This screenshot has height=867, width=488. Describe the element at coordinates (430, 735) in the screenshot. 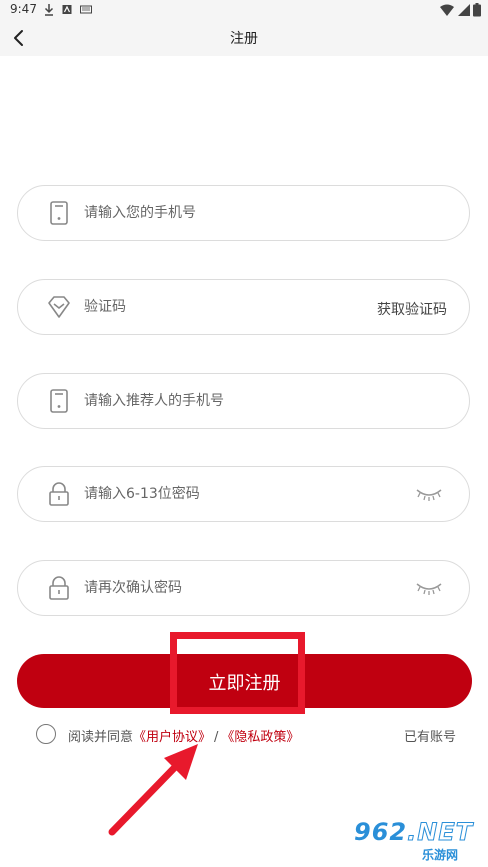

I see `has-account-link: 已有账号` at that location.